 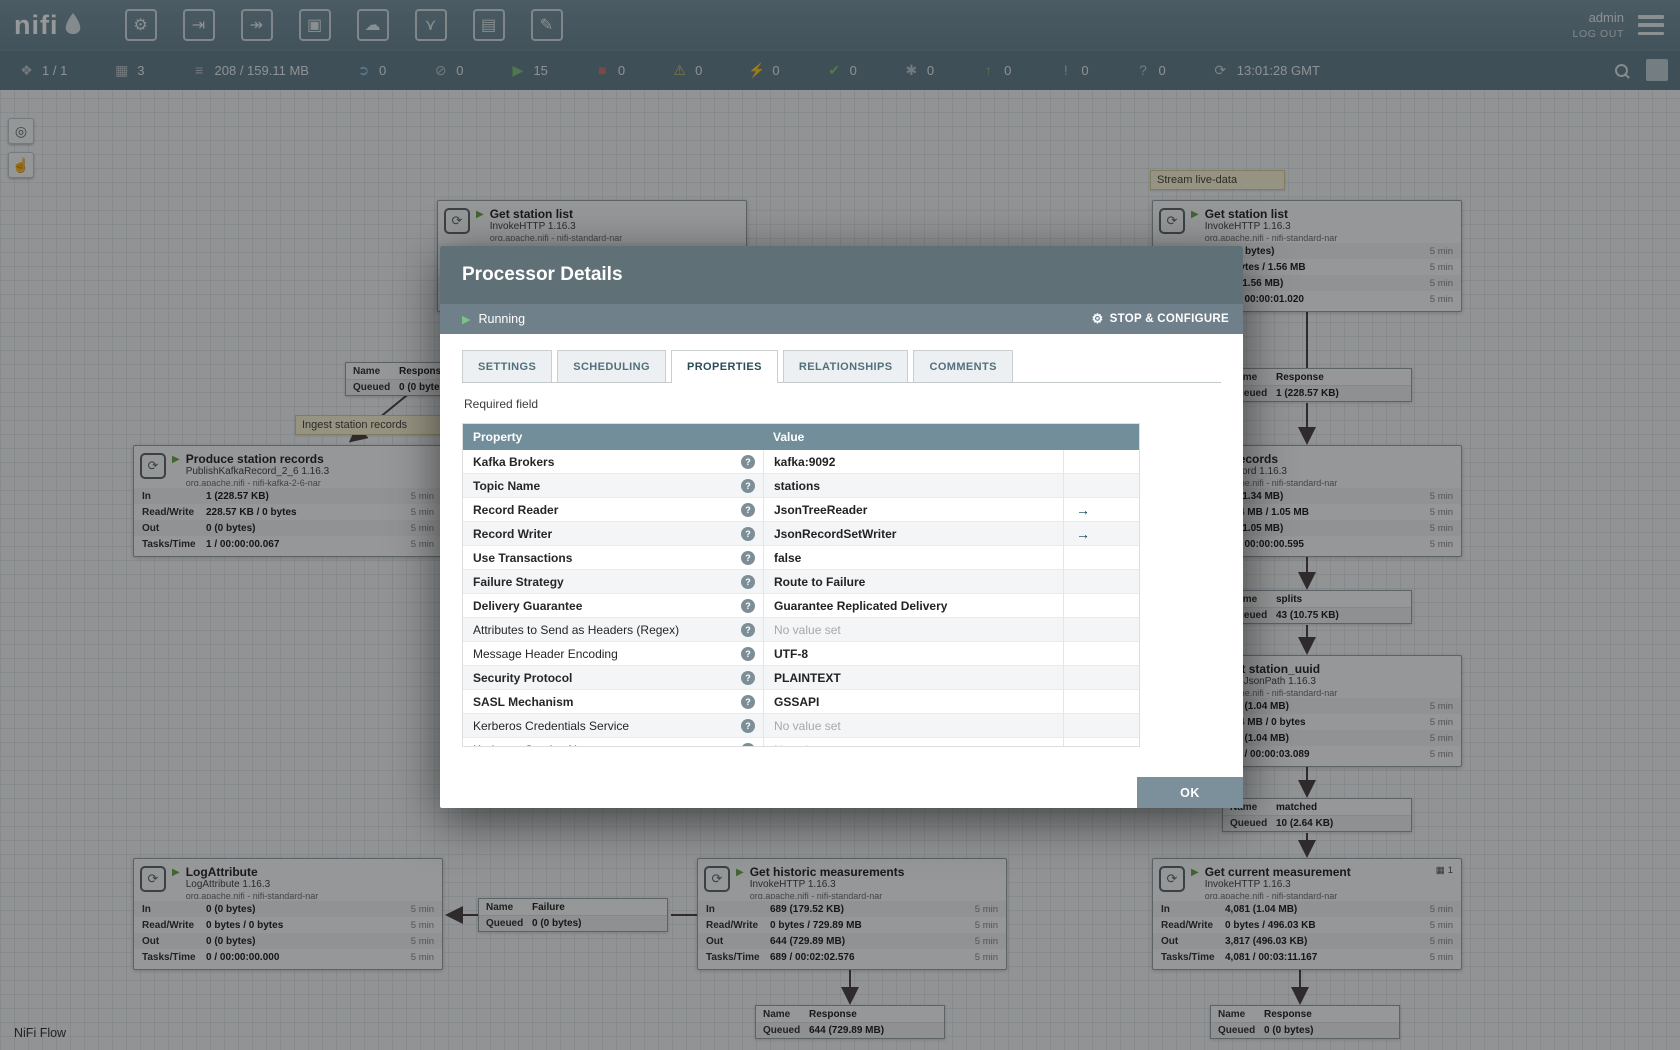 What do you see at coordinates (1190, 792) in the screenshot?
I see `ok-button: OK` at bounding box center [1190, 792].